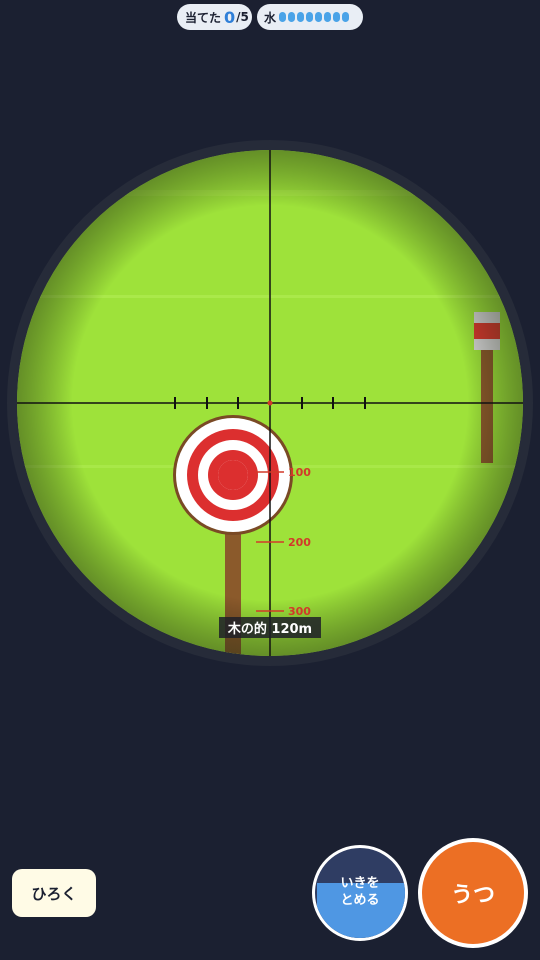 This screenshot has width=540, height=960. I want to click on zoom-out-button: ひろく, so click(54, 893).